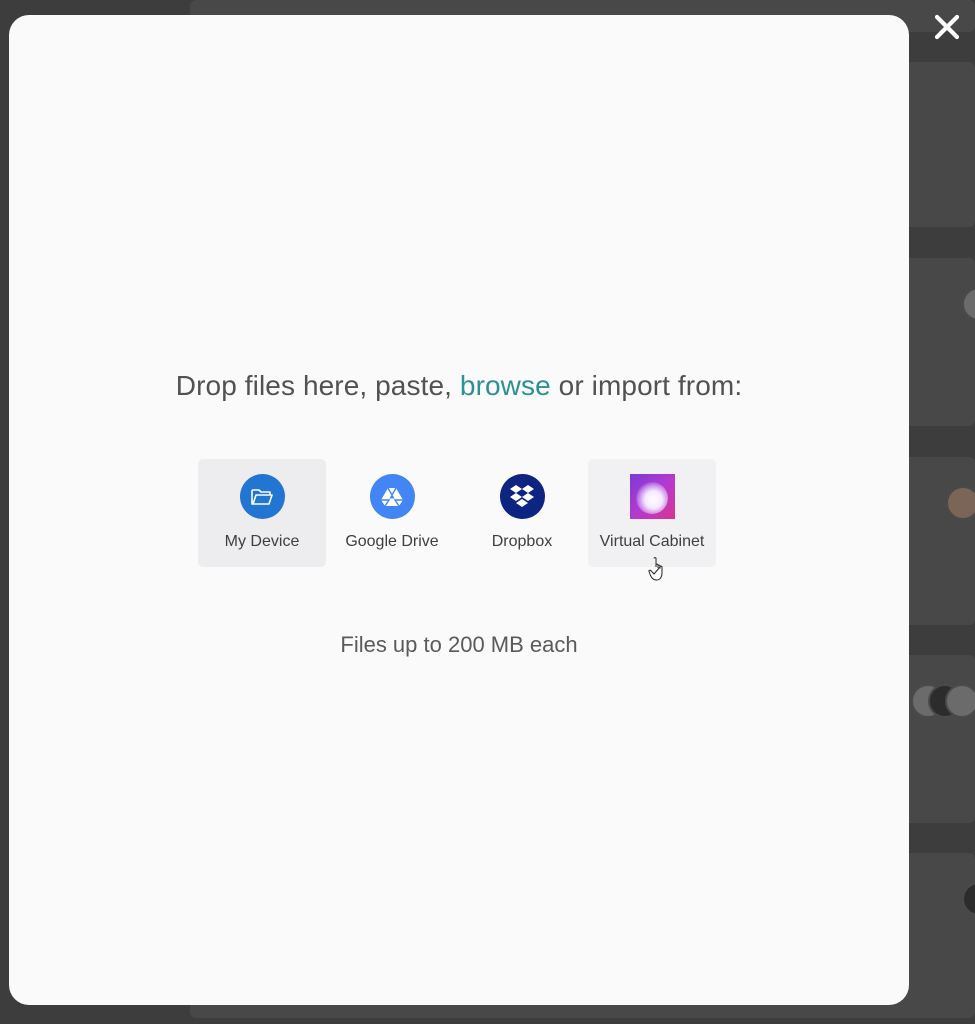 This screenshot has width=975, height=1024. I want to click on source-label: Google Drive, so click(392, 541).